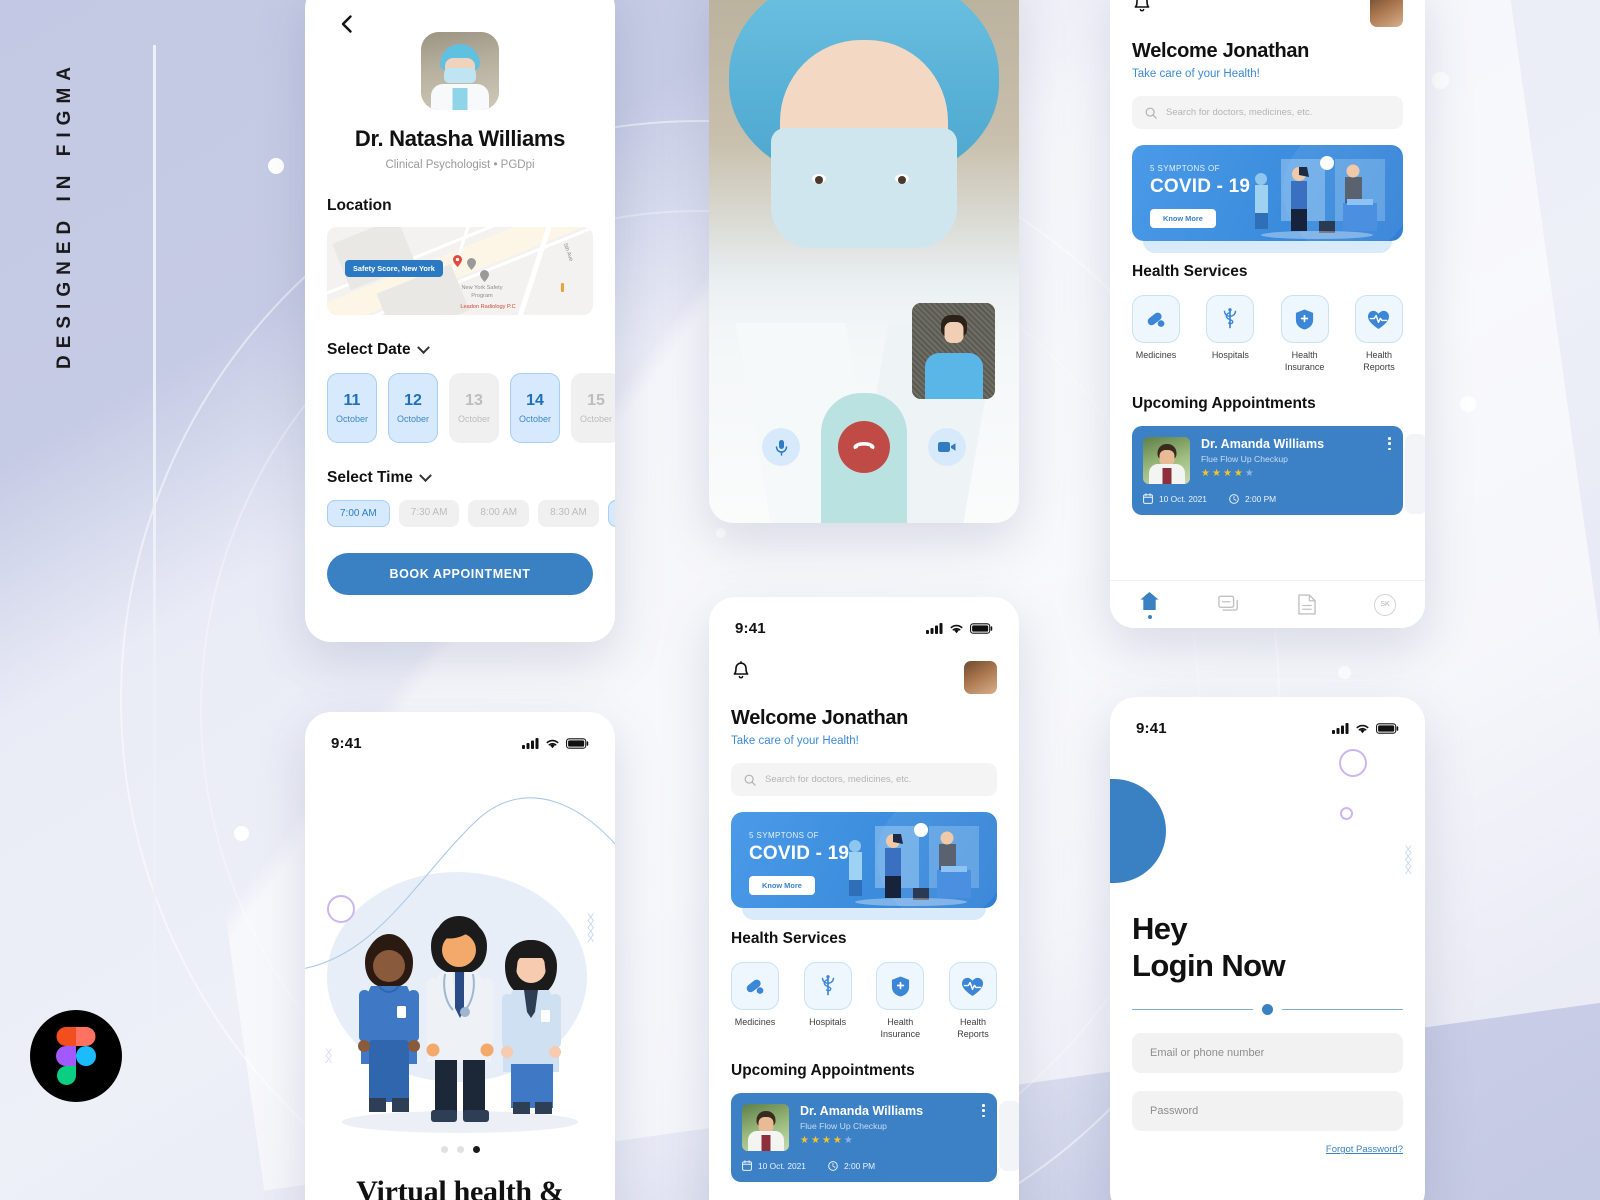  I want to click on status-bar: 9:41, so click(864, 628).